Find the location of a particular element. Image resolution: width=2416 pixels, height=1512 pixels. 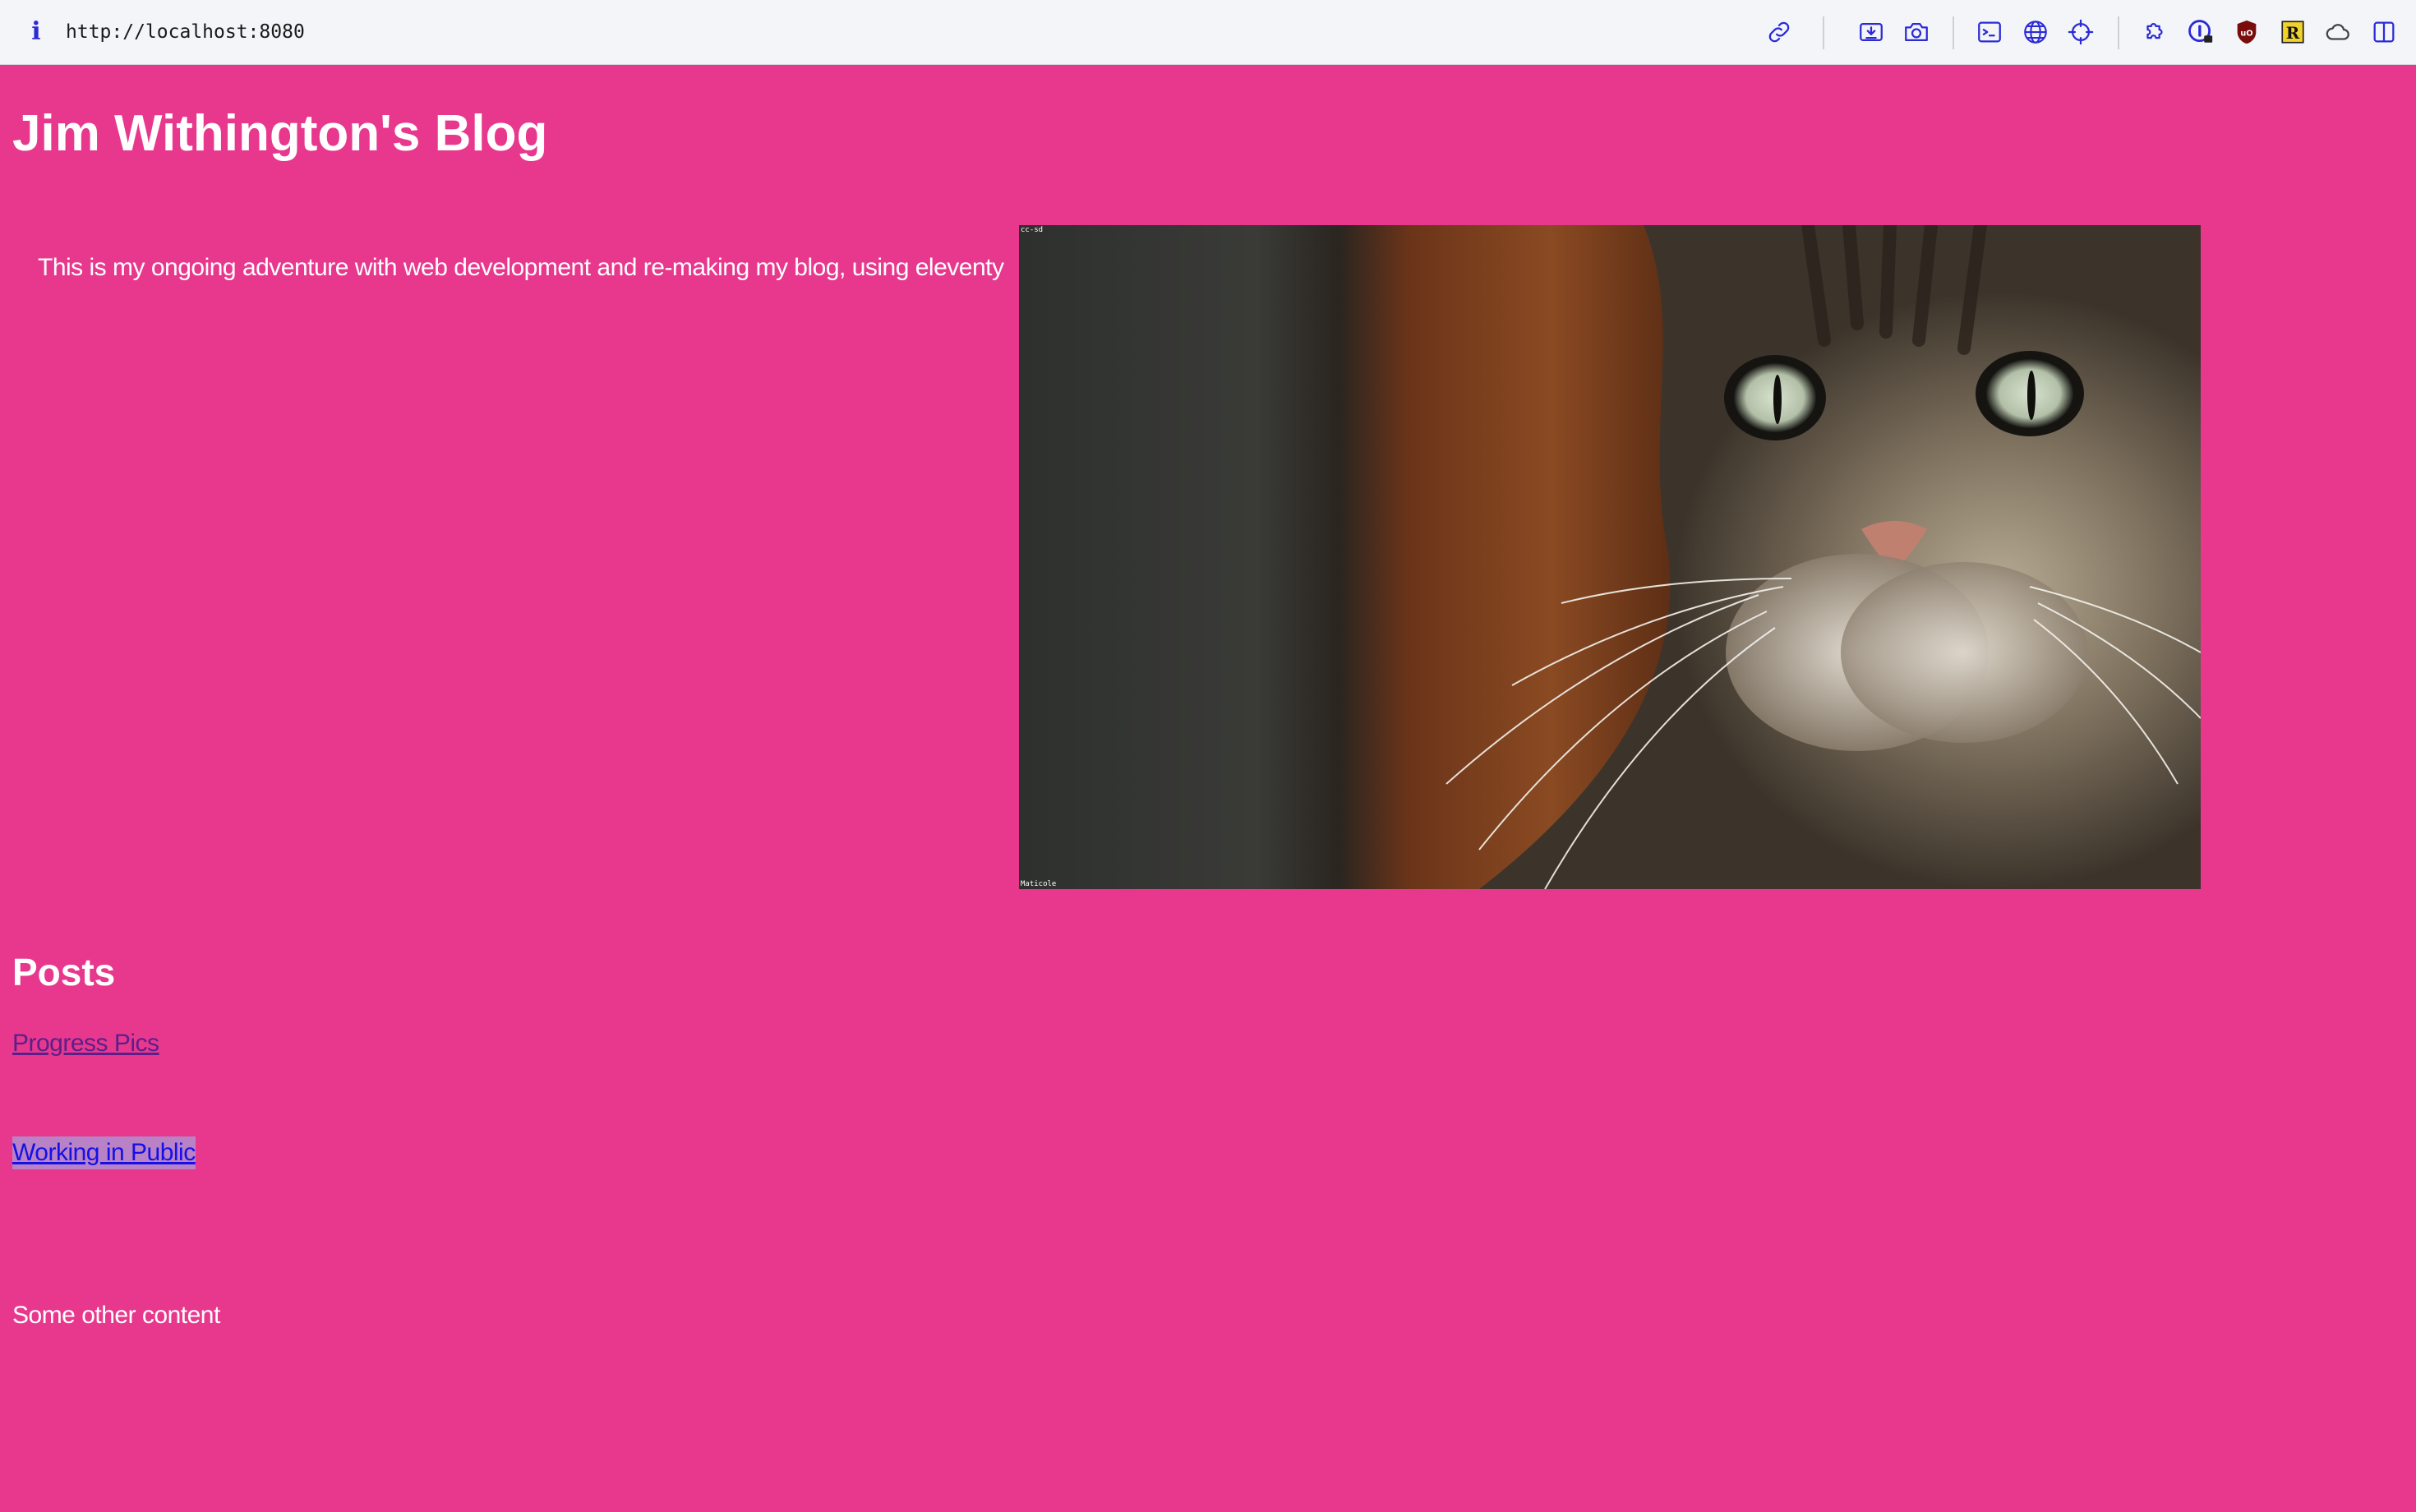

site-info-icon: i is located at coordinates (36, 32).